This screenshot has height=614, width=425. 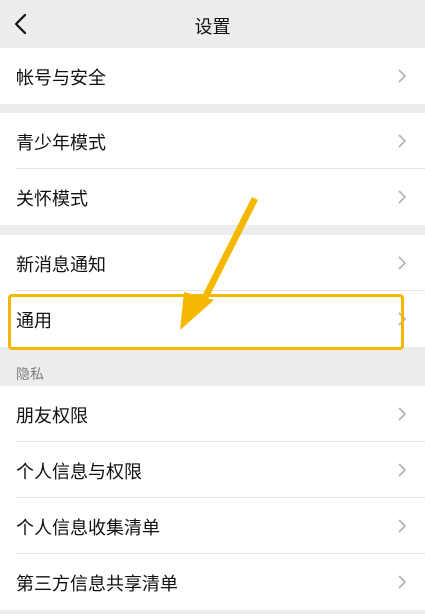 I want to click on settings-item-care-mode: 关怀模式, so click(x=212, y=197).